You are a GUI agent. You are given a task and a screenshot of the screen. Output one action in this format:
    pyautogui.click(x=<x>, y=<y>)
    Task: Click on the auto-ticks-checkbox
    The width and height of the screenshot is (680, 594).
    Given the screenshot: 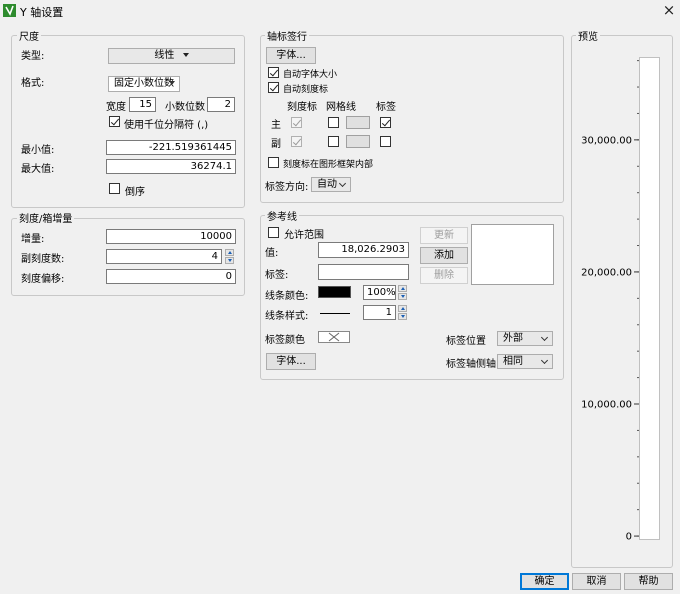 What is the action you would take?
    pyautogui.click(x=273, y=87)
    